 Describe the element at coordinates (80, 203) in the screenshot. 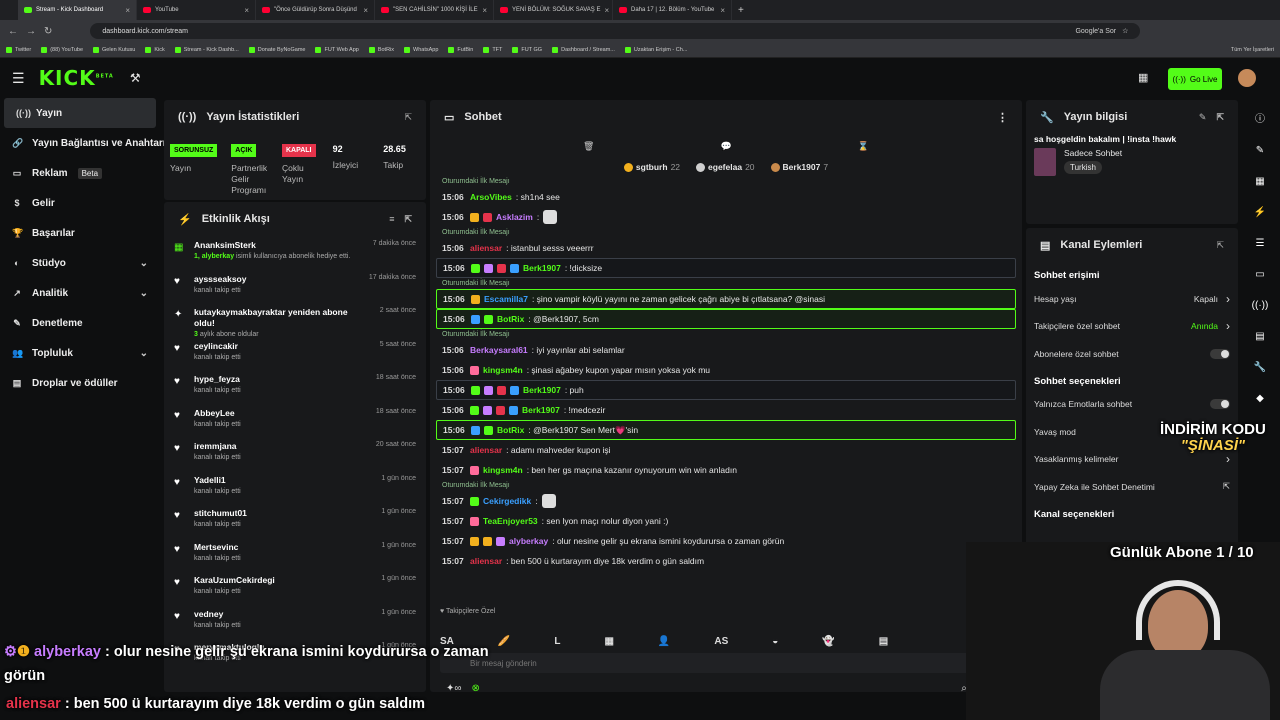

I see `sidebar-item-4: $ Gelir` at that location.